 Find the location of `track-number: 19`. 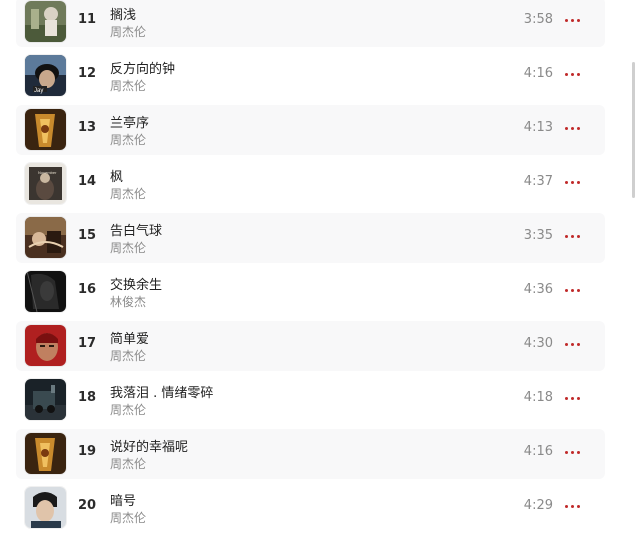

track-number: 19 is located at coordinates (87, 451).